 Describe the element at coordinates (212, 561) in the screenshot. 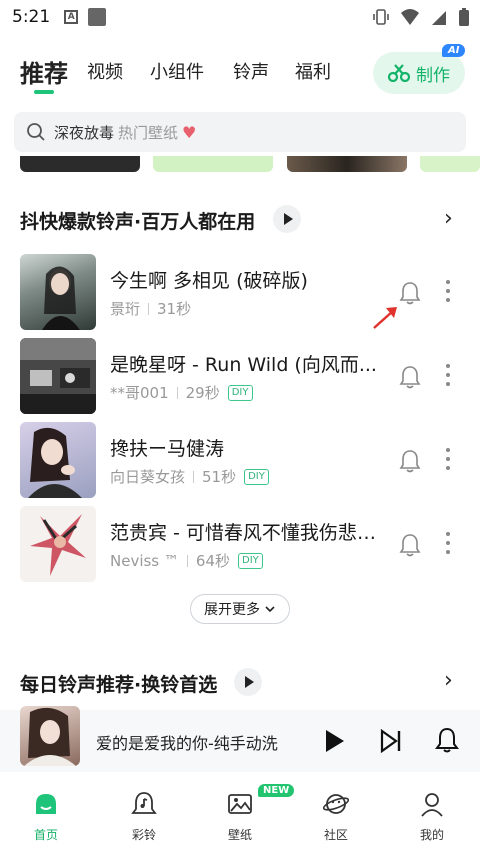

I see `song-duration: 64秒` at that location.